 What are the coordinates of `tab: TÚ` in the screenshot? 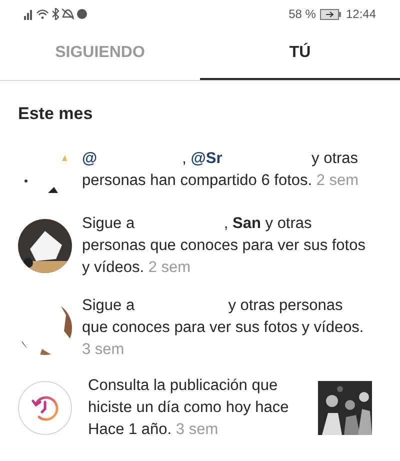 It's located at (300, 54).